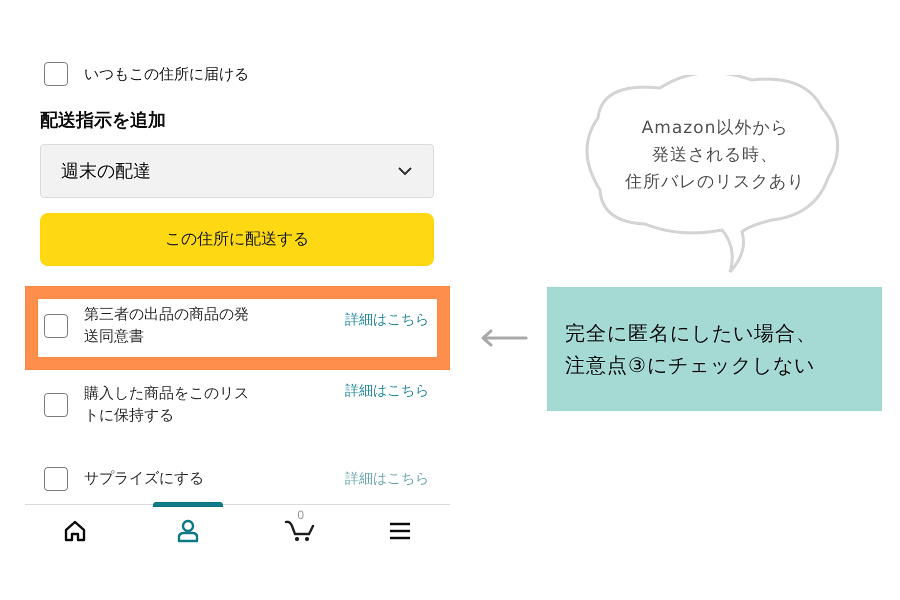  Describe the element at coordinates (74, 531) in the screenshot. I see `home-icon` at that location.